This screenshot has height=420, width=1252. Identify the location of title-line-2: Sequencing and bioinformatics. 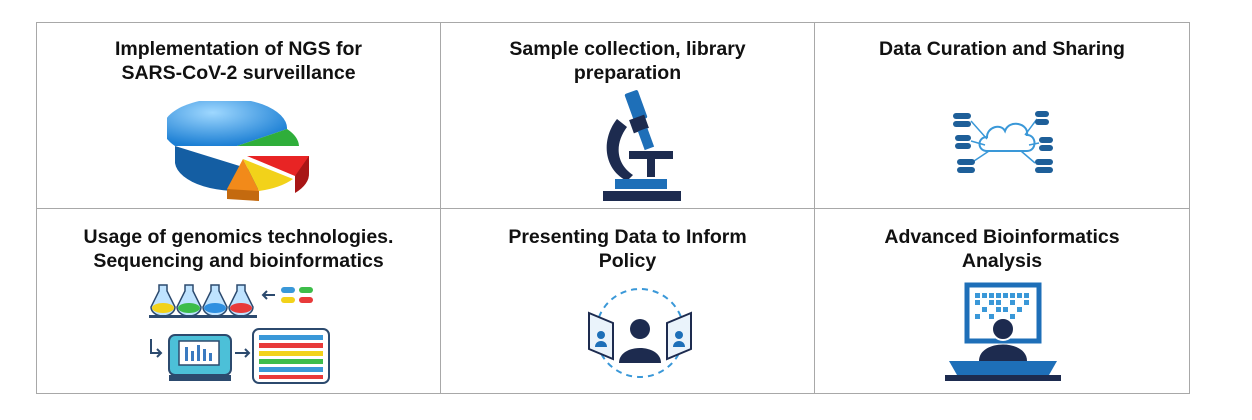
(238, 261).